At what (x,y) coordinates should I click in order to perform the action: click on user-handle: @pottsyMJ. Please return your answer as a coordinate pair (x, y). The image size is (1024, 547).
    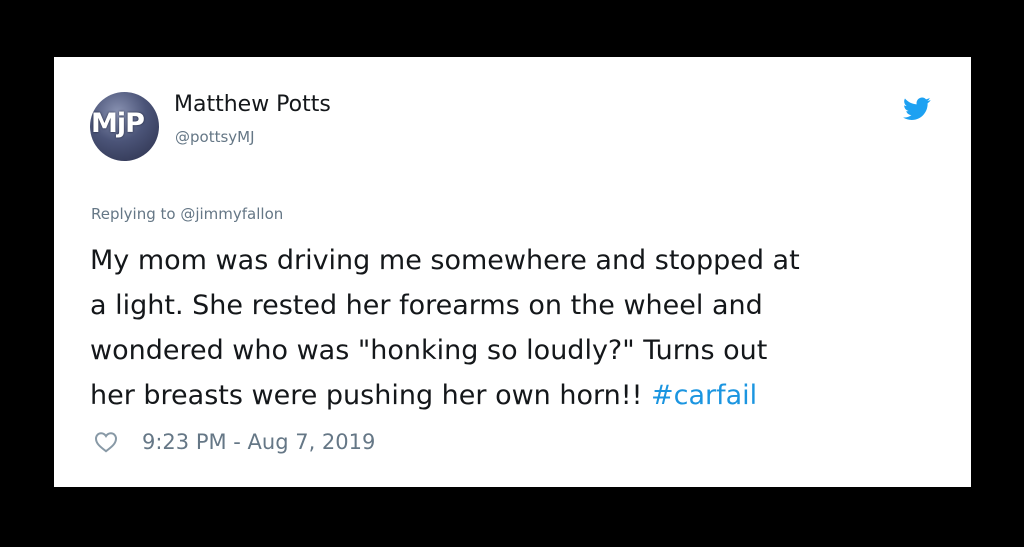
    Looking at the image, I should click on (215, 137).